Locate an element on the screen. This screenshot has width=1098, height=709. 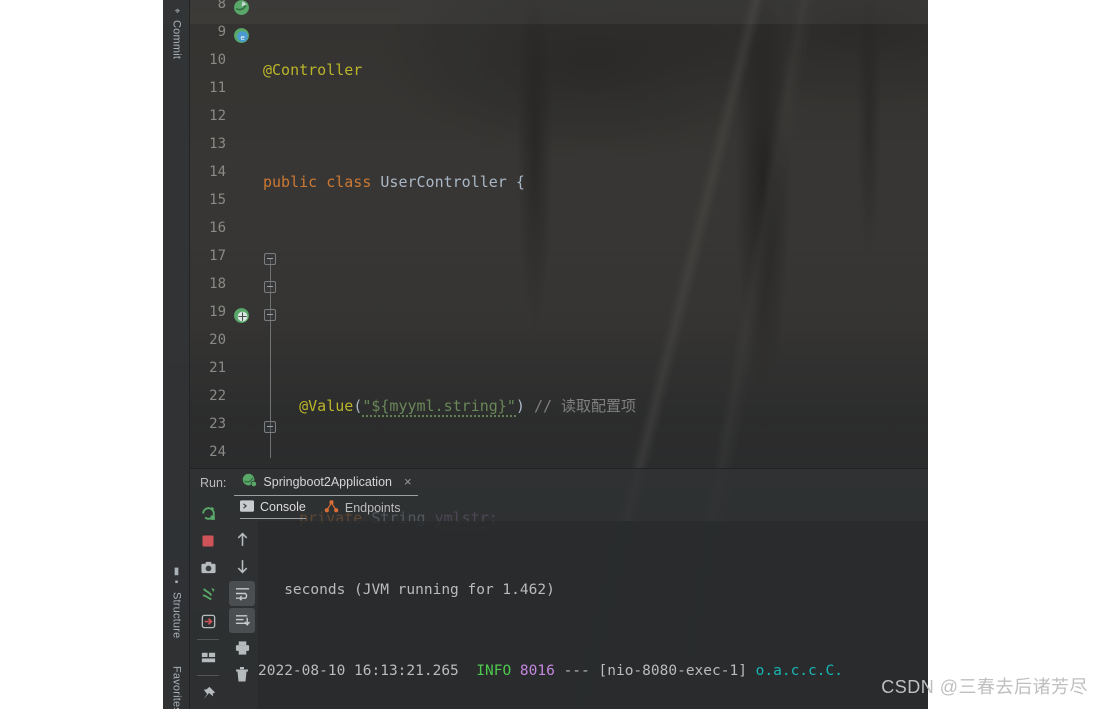
annotation-controller: @Controller is located at coordinates (313, 70).